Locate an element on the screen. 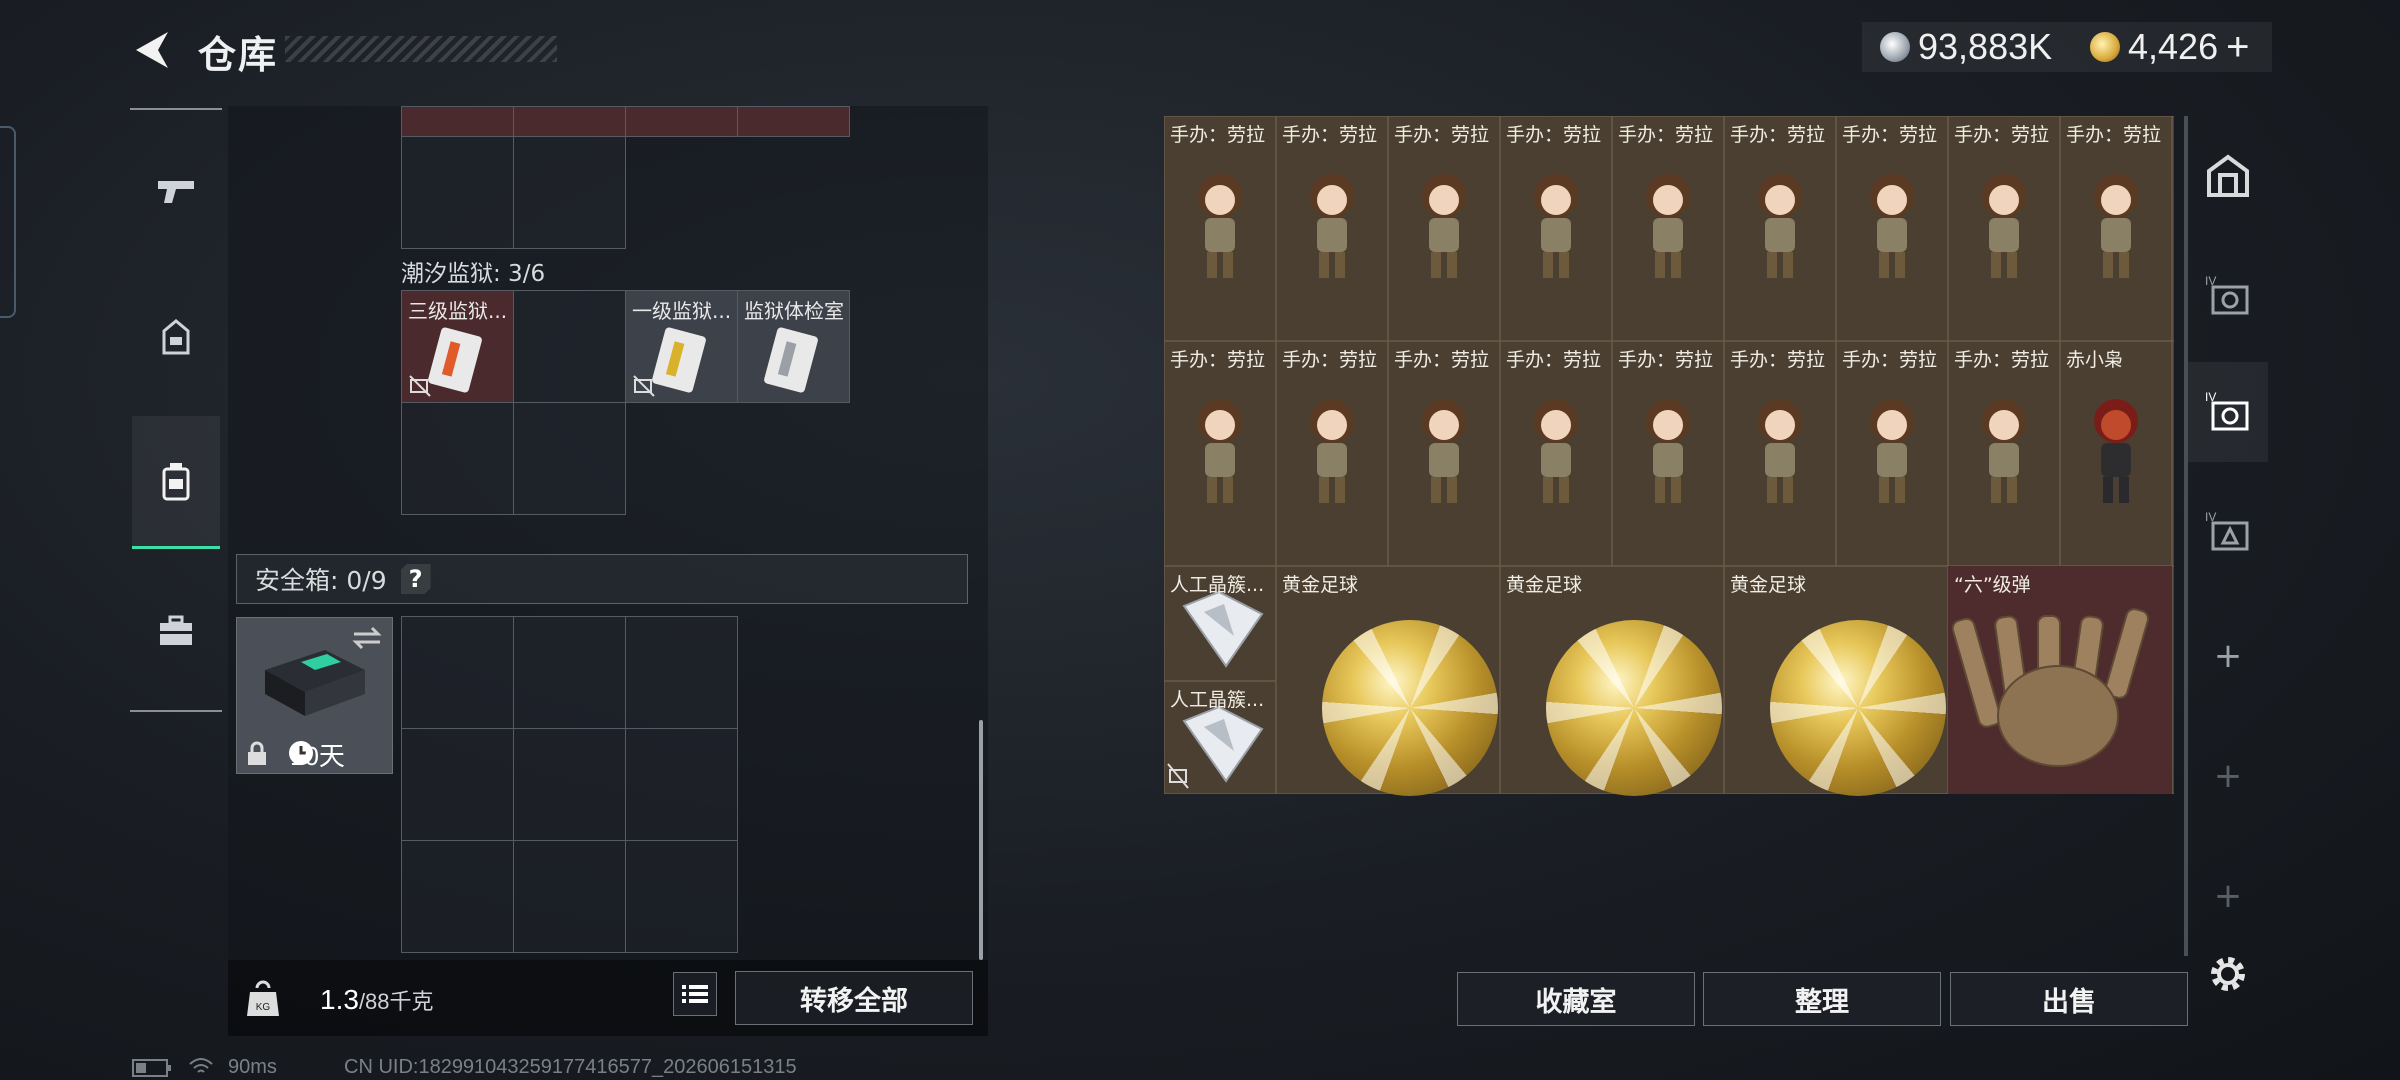  add-storage-tab-1: + is located at coordinates (2228, 656).